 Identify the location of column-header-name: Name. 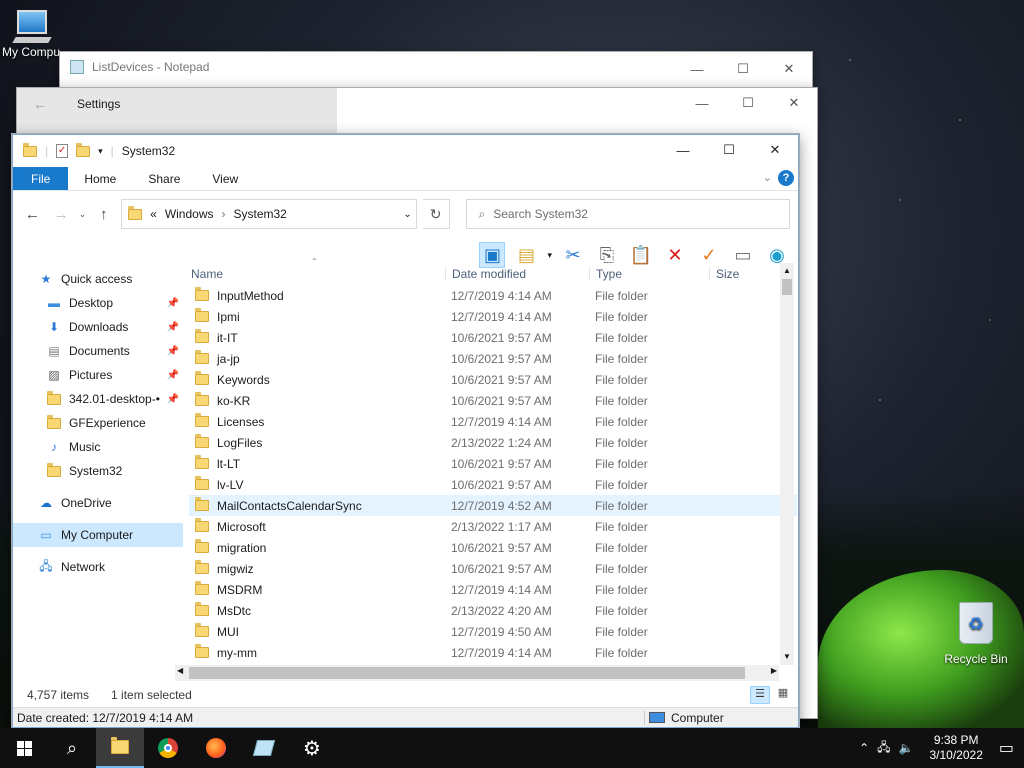
(317, 274).